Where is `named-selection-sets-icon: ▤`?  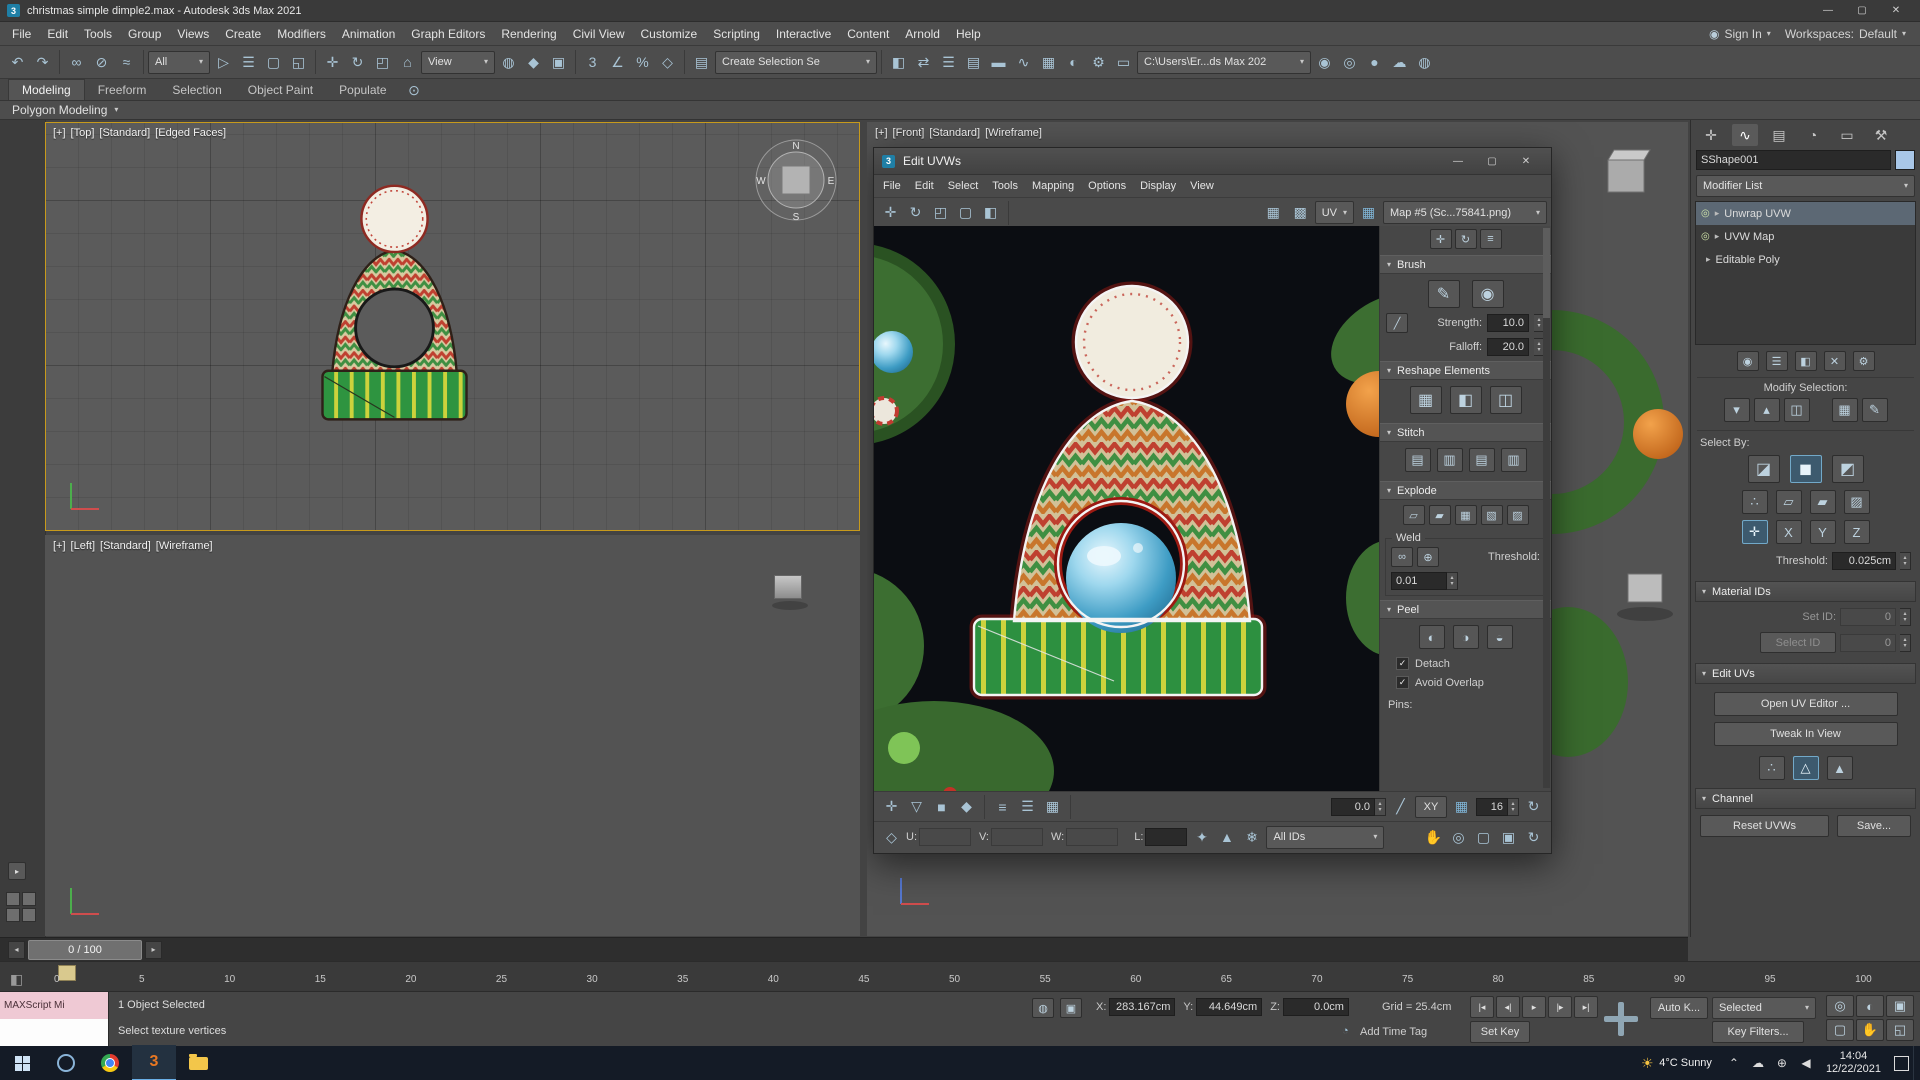
named-selection-sets-icon: ▤ is located at coordinates (701, 62).